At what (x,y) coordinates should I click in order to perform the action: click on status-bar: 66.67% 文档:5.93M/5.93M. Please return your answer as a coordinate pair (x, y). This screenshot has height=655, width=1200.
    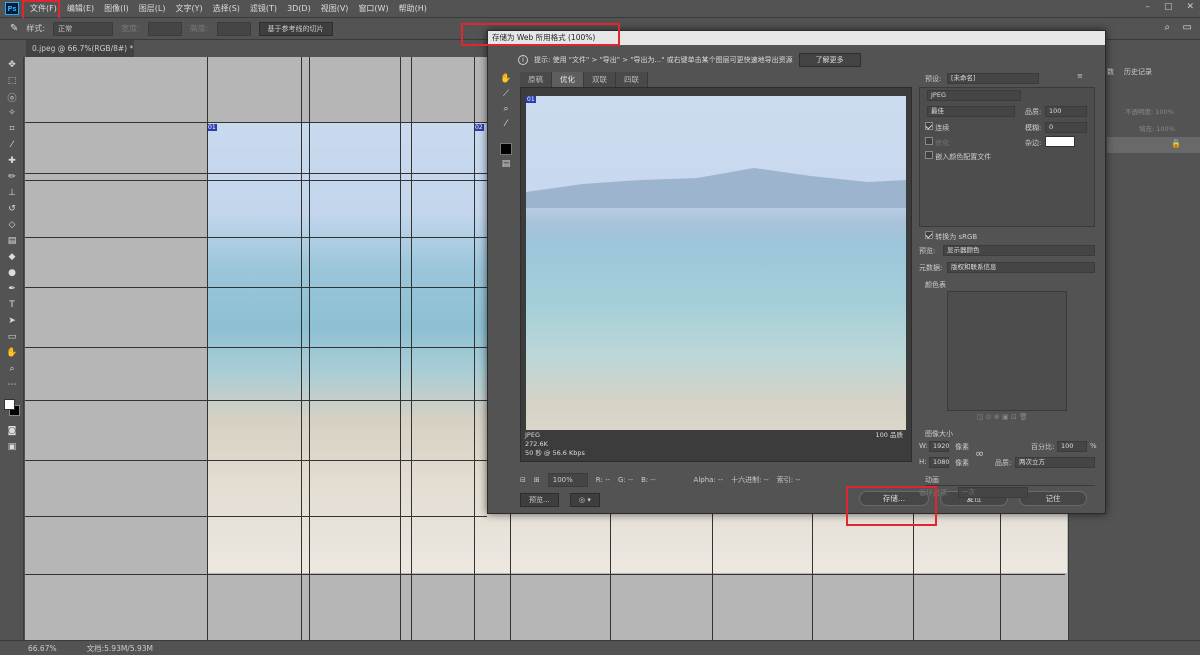
    Looking at the image, I should click on (600, 647).